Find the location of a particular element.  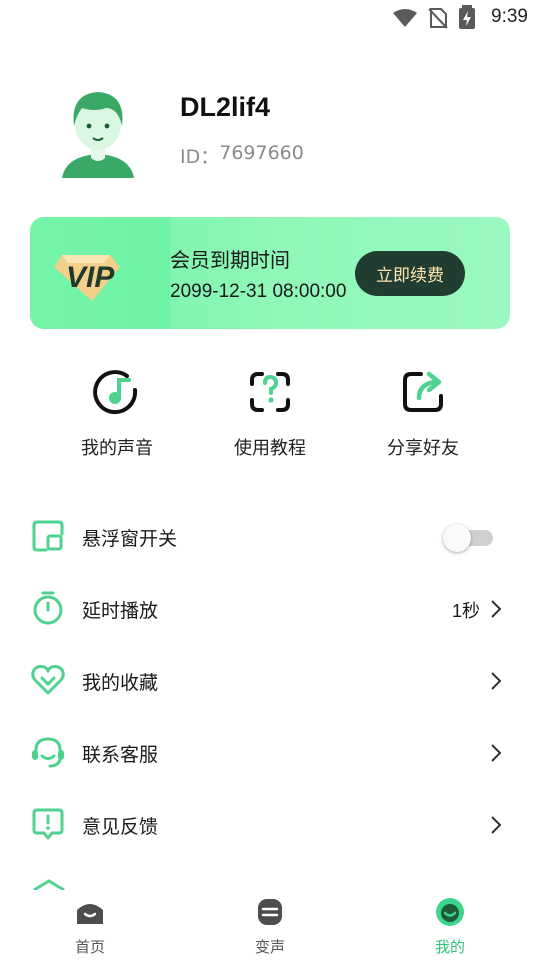

stopwatch-icon is located at coordinates (48, 608).